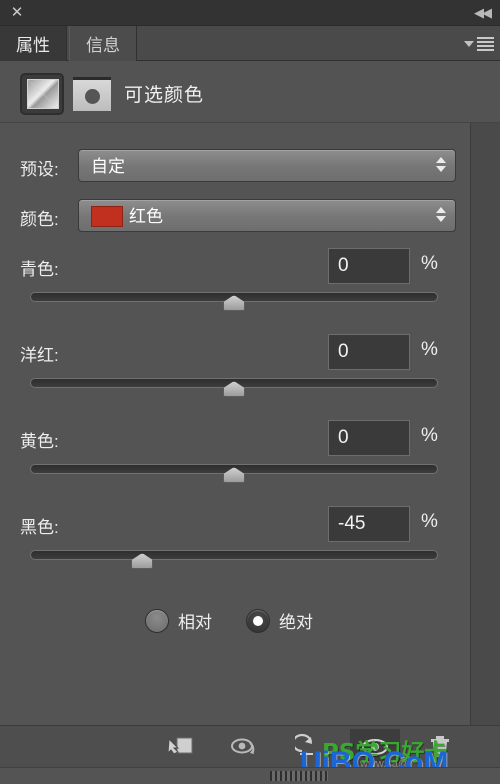 This screenshot has height=784, width=500. I want to click on panel-menu-icon, so click(479, 44).